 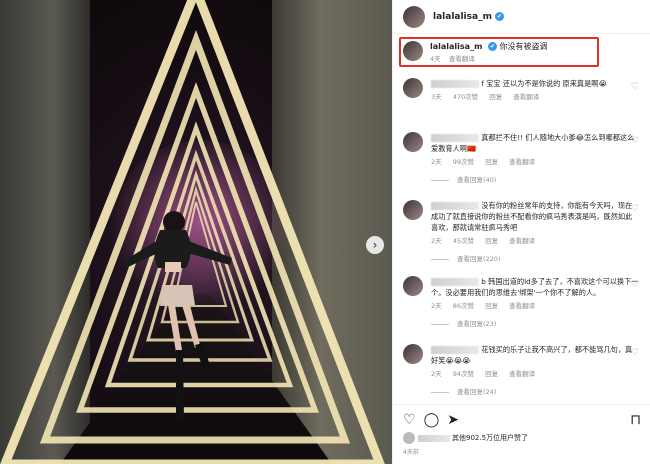 I want to click on author-username: lalalalisa_m, so click(x=462, y=17).